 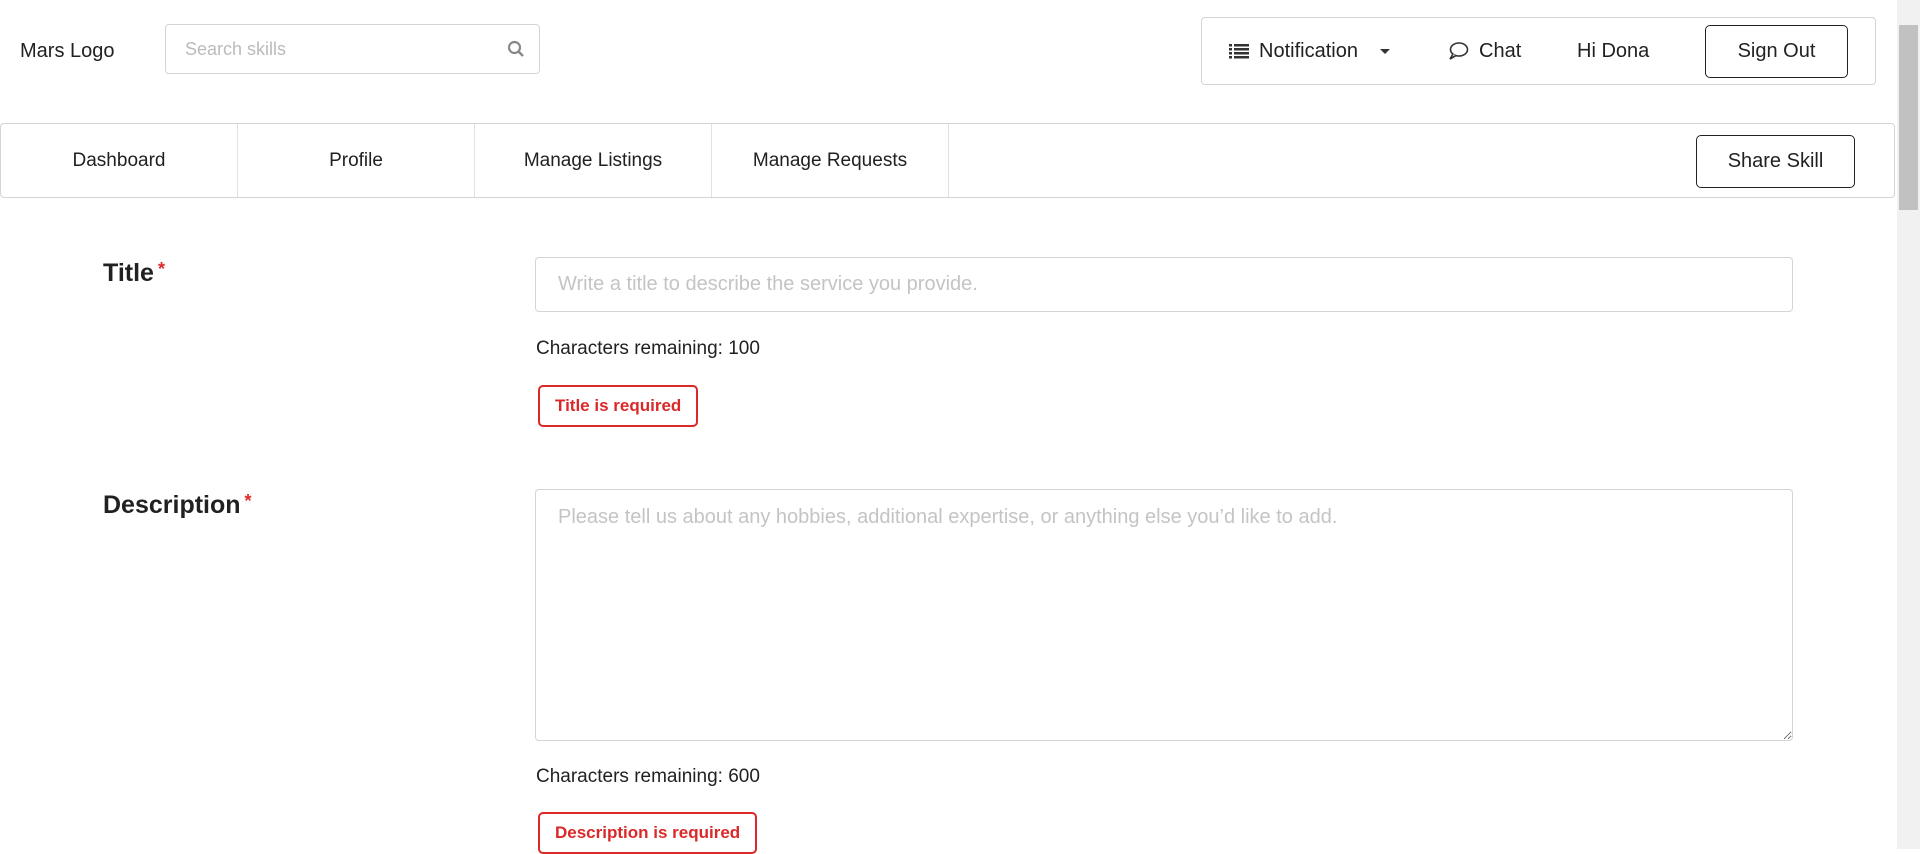 I want to click on title-label: Title *, so click(x=134, y=273).